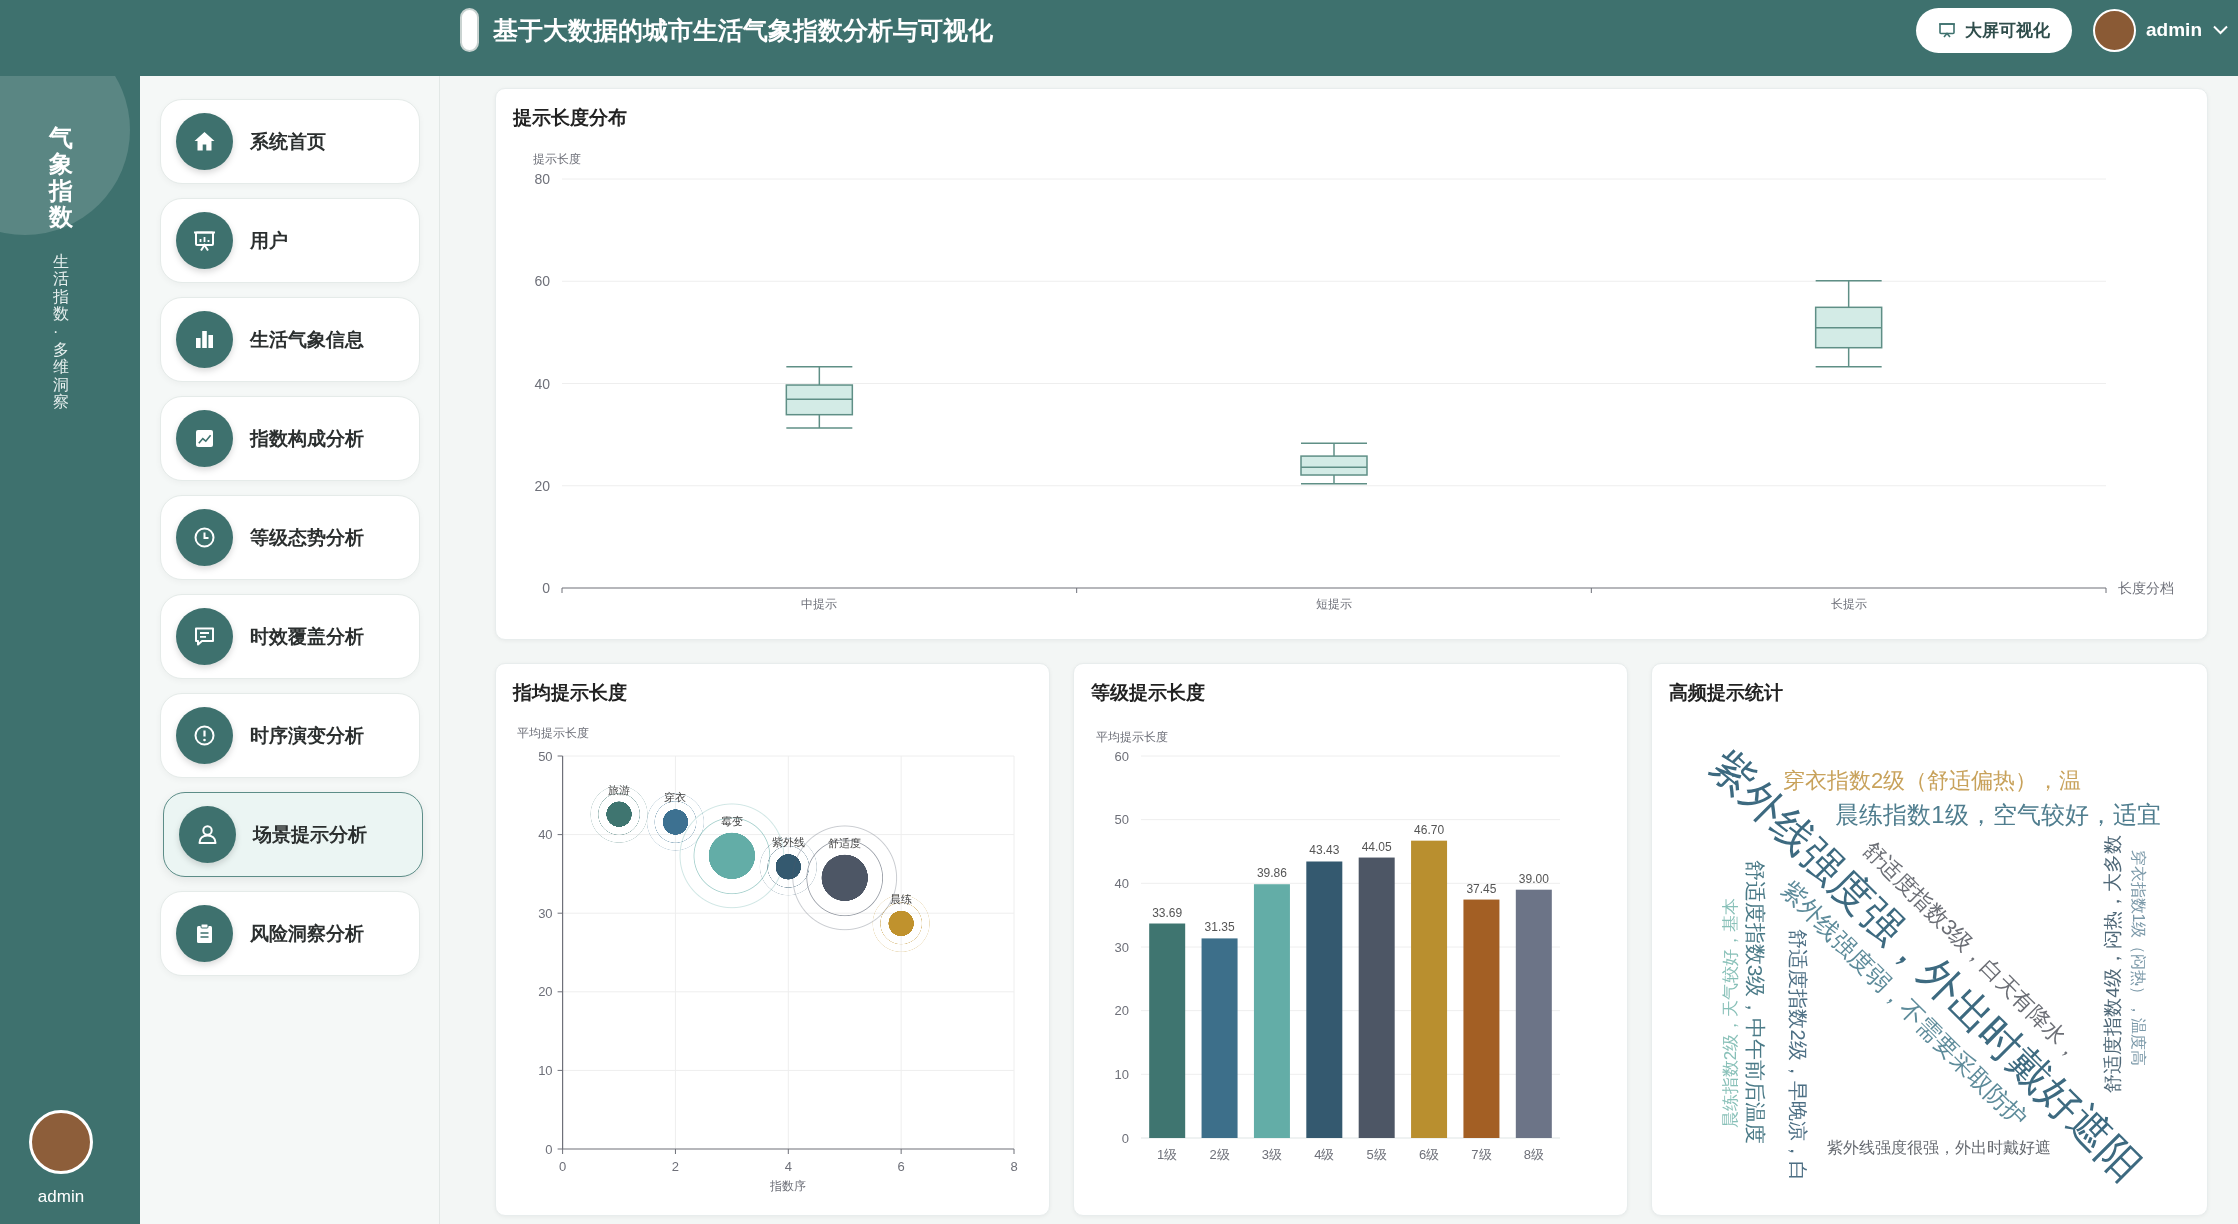 The width and height of the screenshot is (2238, 1224). I want to click on category-label: 中提示, so click(819, 604).